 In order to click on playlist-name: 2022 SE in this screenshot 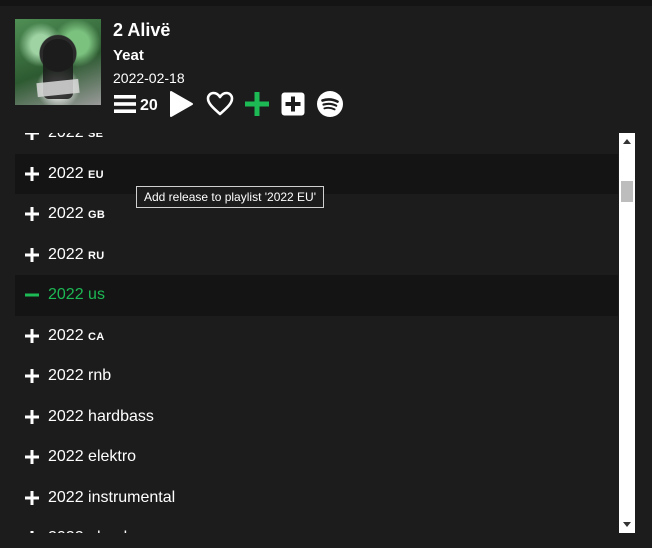, I will do `click(76, 137)`.